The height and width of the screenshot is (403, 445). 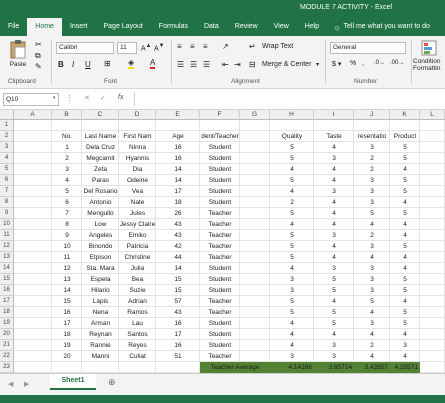 What do you see at coordinates (87, 98) in the screenshot?
I see `cancel-entry-icon: ✕` at bounding box center [87, 98].